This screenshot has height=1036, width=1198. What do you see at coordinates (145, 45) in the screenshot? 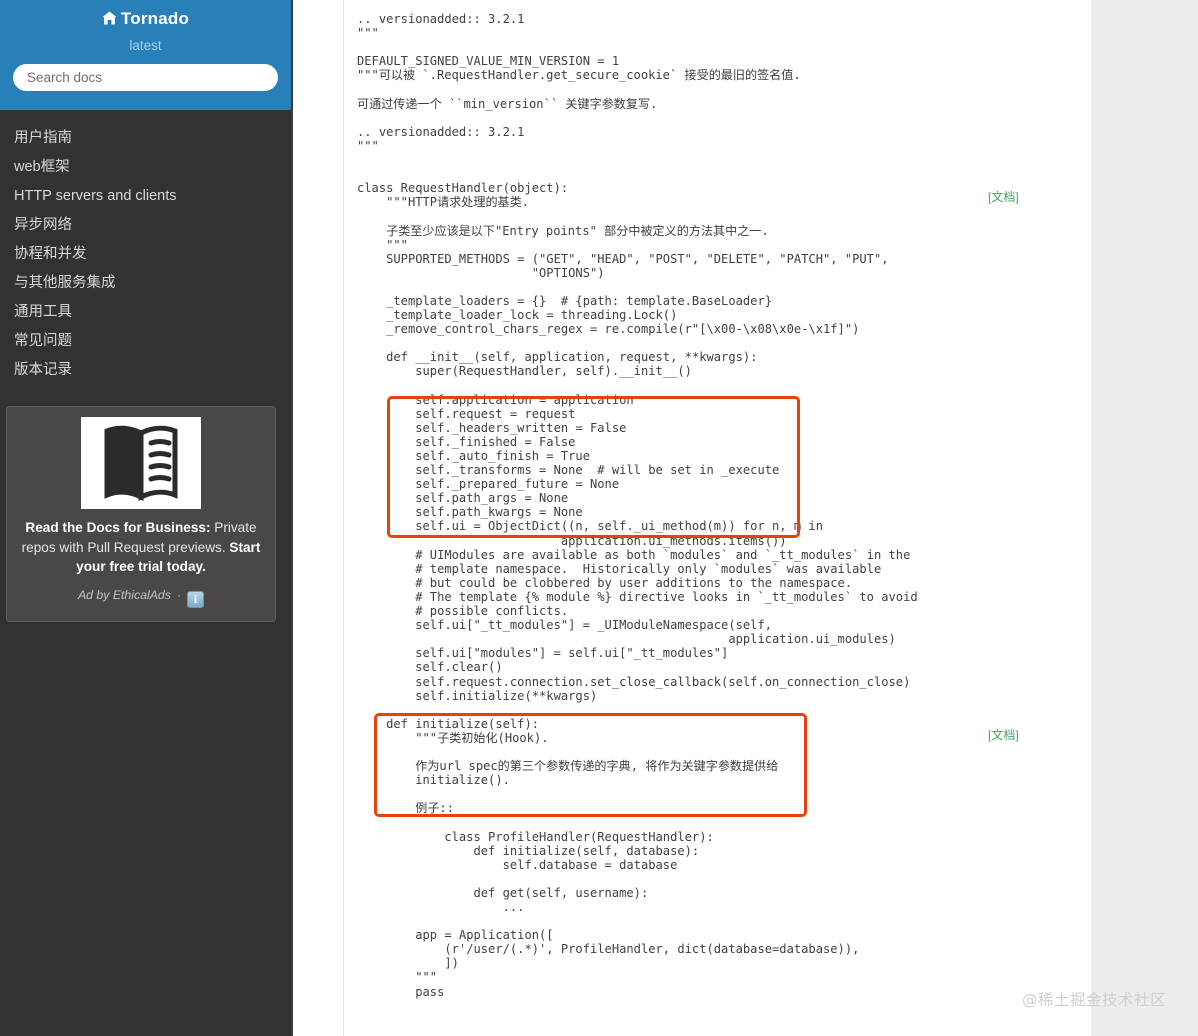
I see `version-label: latest` at bounding box center [145, 45].